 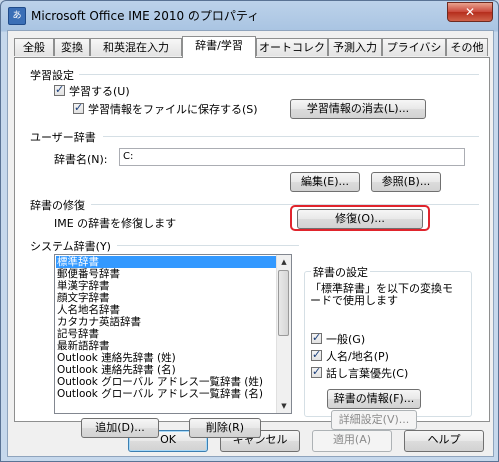 I want to click on tab-autocorrect: オートコレクト, so click(x=292, y=55).